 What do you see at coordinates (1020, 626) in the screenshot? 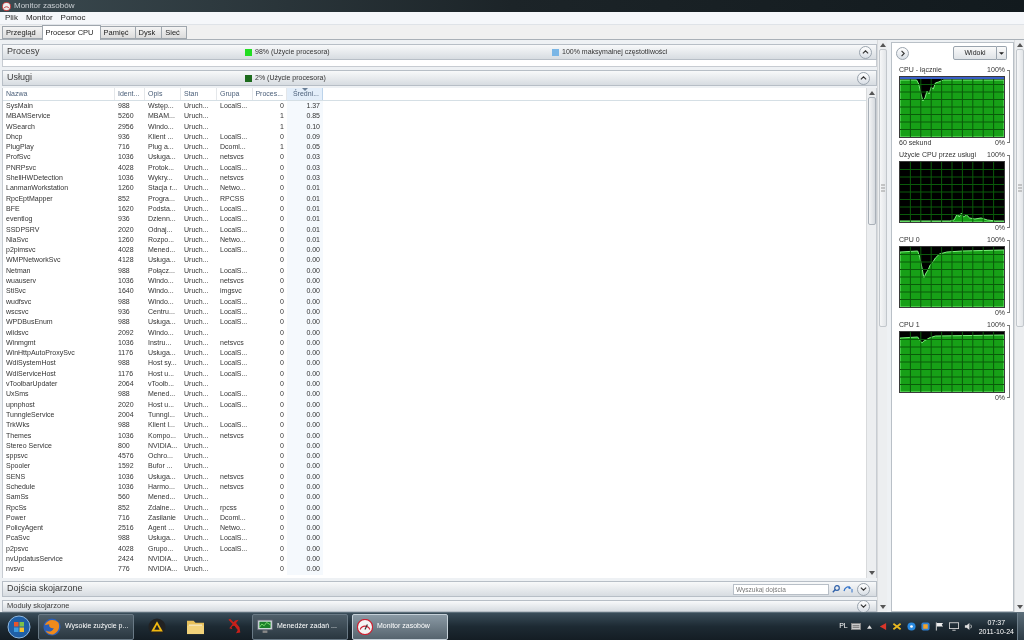
I see `show-desktop-button` at bounding box center [1020, 626].